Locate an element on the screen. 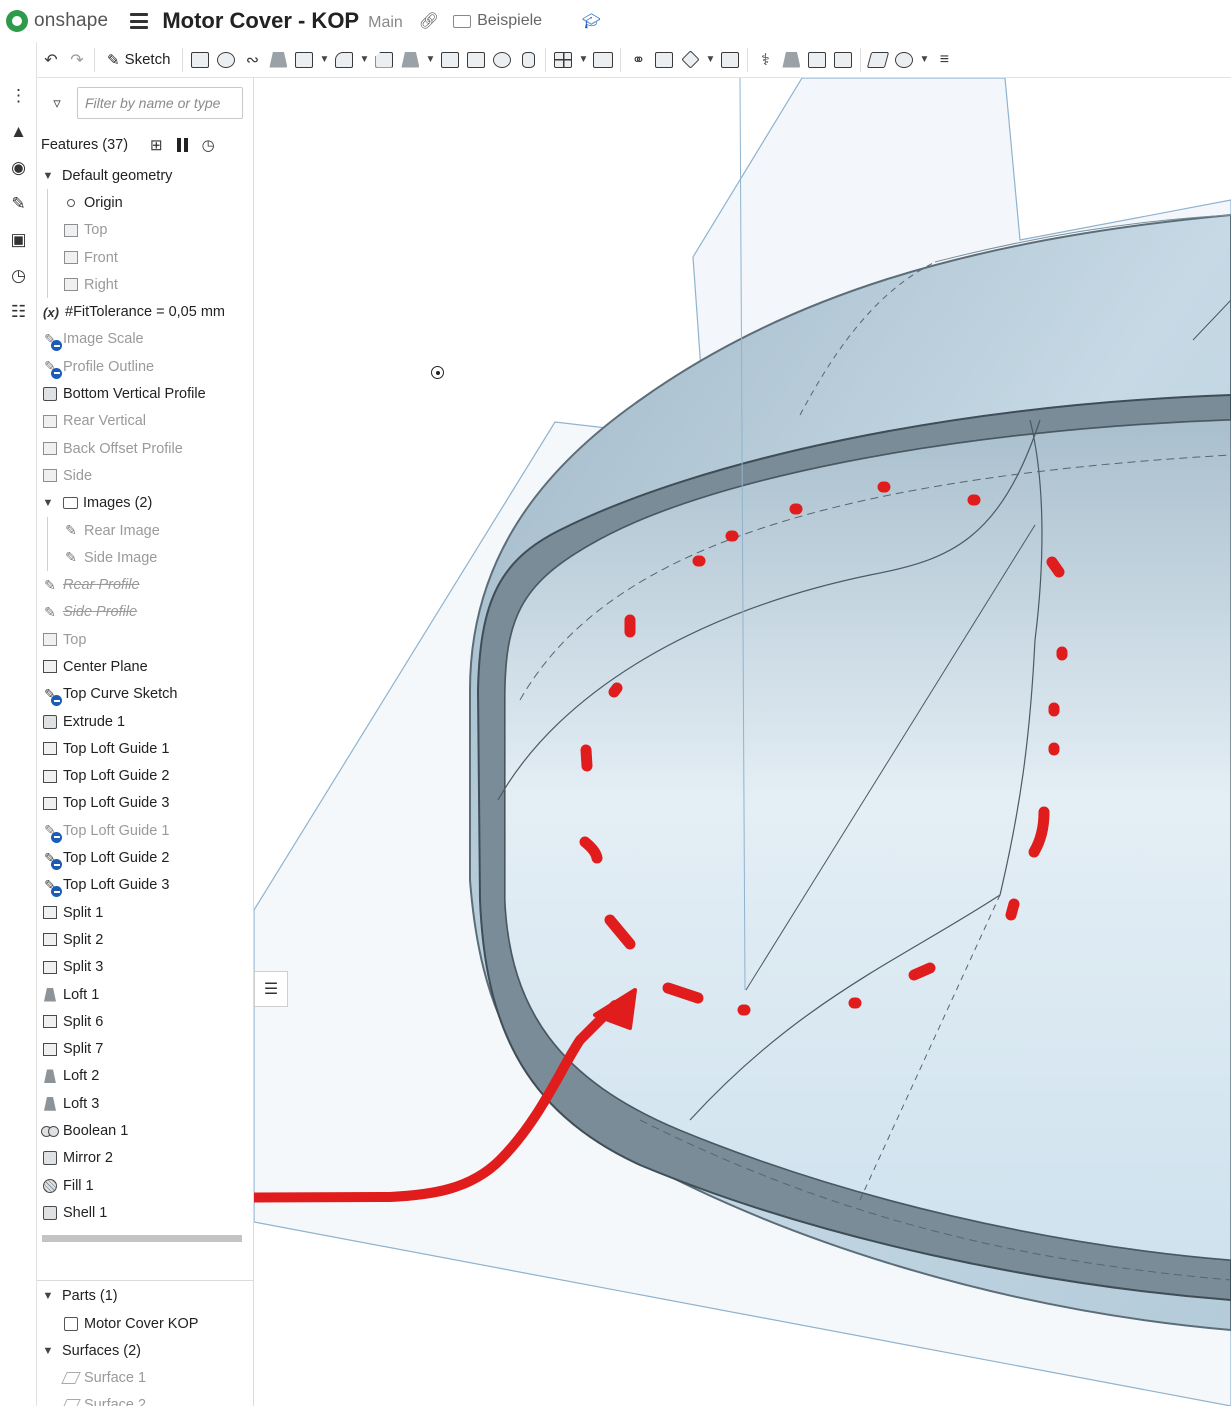  transform-icon is located at coordinates (690, 60).